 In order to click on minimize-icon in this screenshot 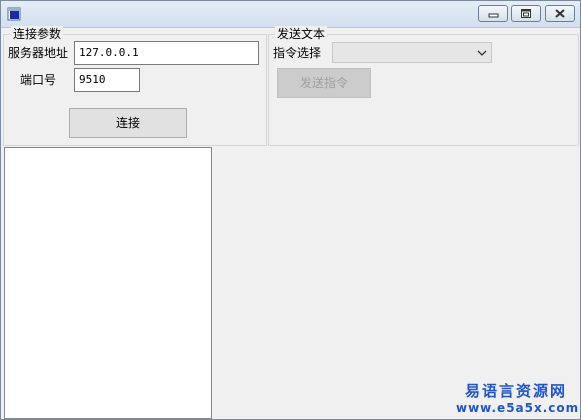, I will do `click(493, 15)`.